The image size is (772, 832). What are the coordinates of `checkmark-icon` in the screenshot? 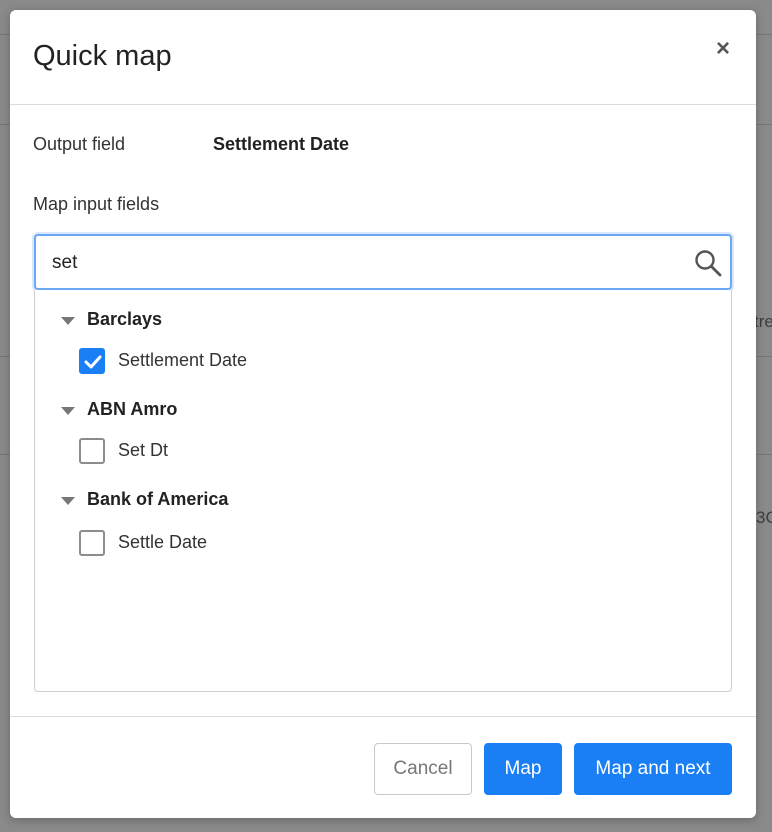 It's located at (93, 362).